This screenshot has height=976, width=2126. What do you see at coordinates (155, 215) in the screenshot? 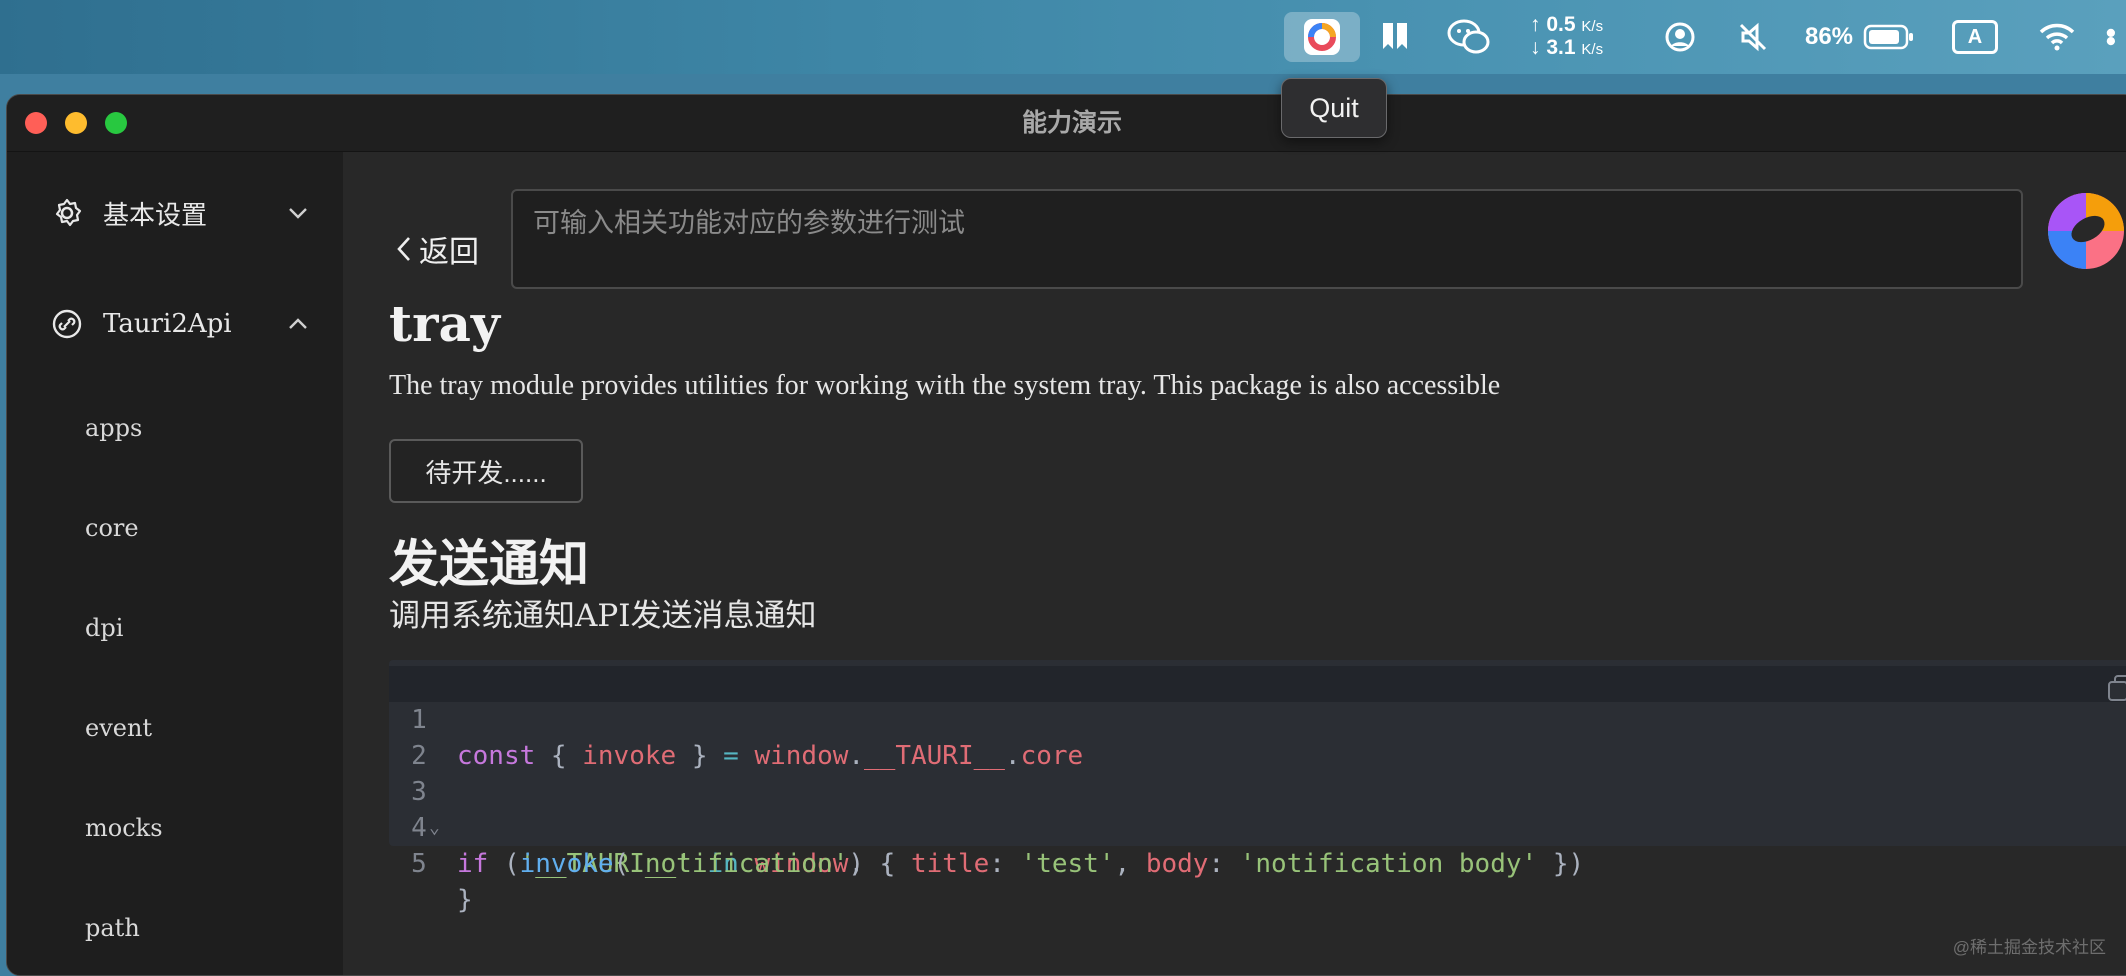
I see `sidebar-section-label: 基本设置` at bounding box center [155, 215].